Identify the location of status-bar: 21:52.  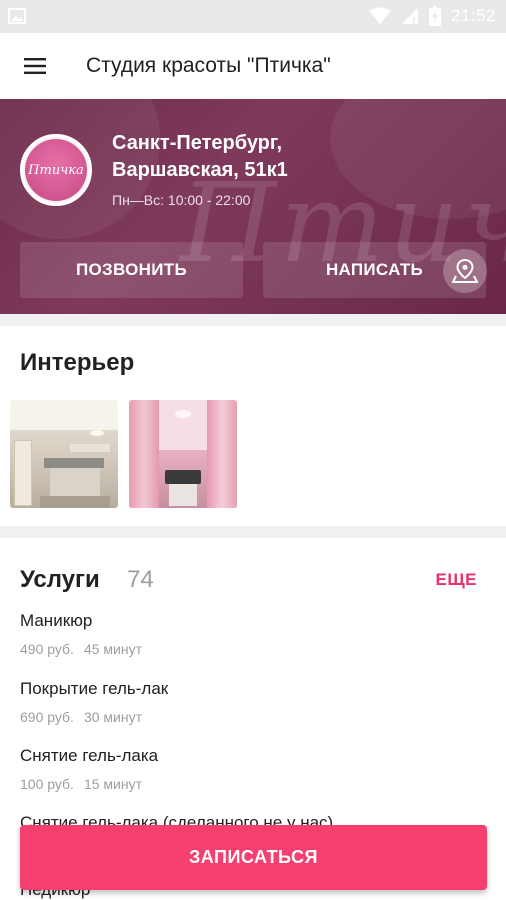
(253, 16).